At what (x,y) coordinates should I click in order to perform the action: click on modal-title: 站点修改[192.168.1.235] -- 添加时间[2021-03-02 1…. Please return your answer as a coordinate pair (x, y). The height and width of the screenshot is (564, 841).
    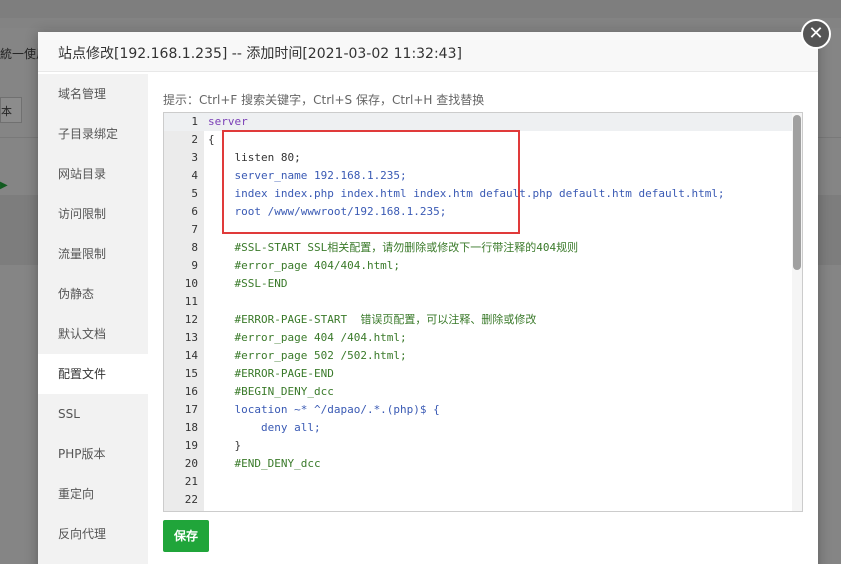
    Looking at the image, I should click on (428, 52).